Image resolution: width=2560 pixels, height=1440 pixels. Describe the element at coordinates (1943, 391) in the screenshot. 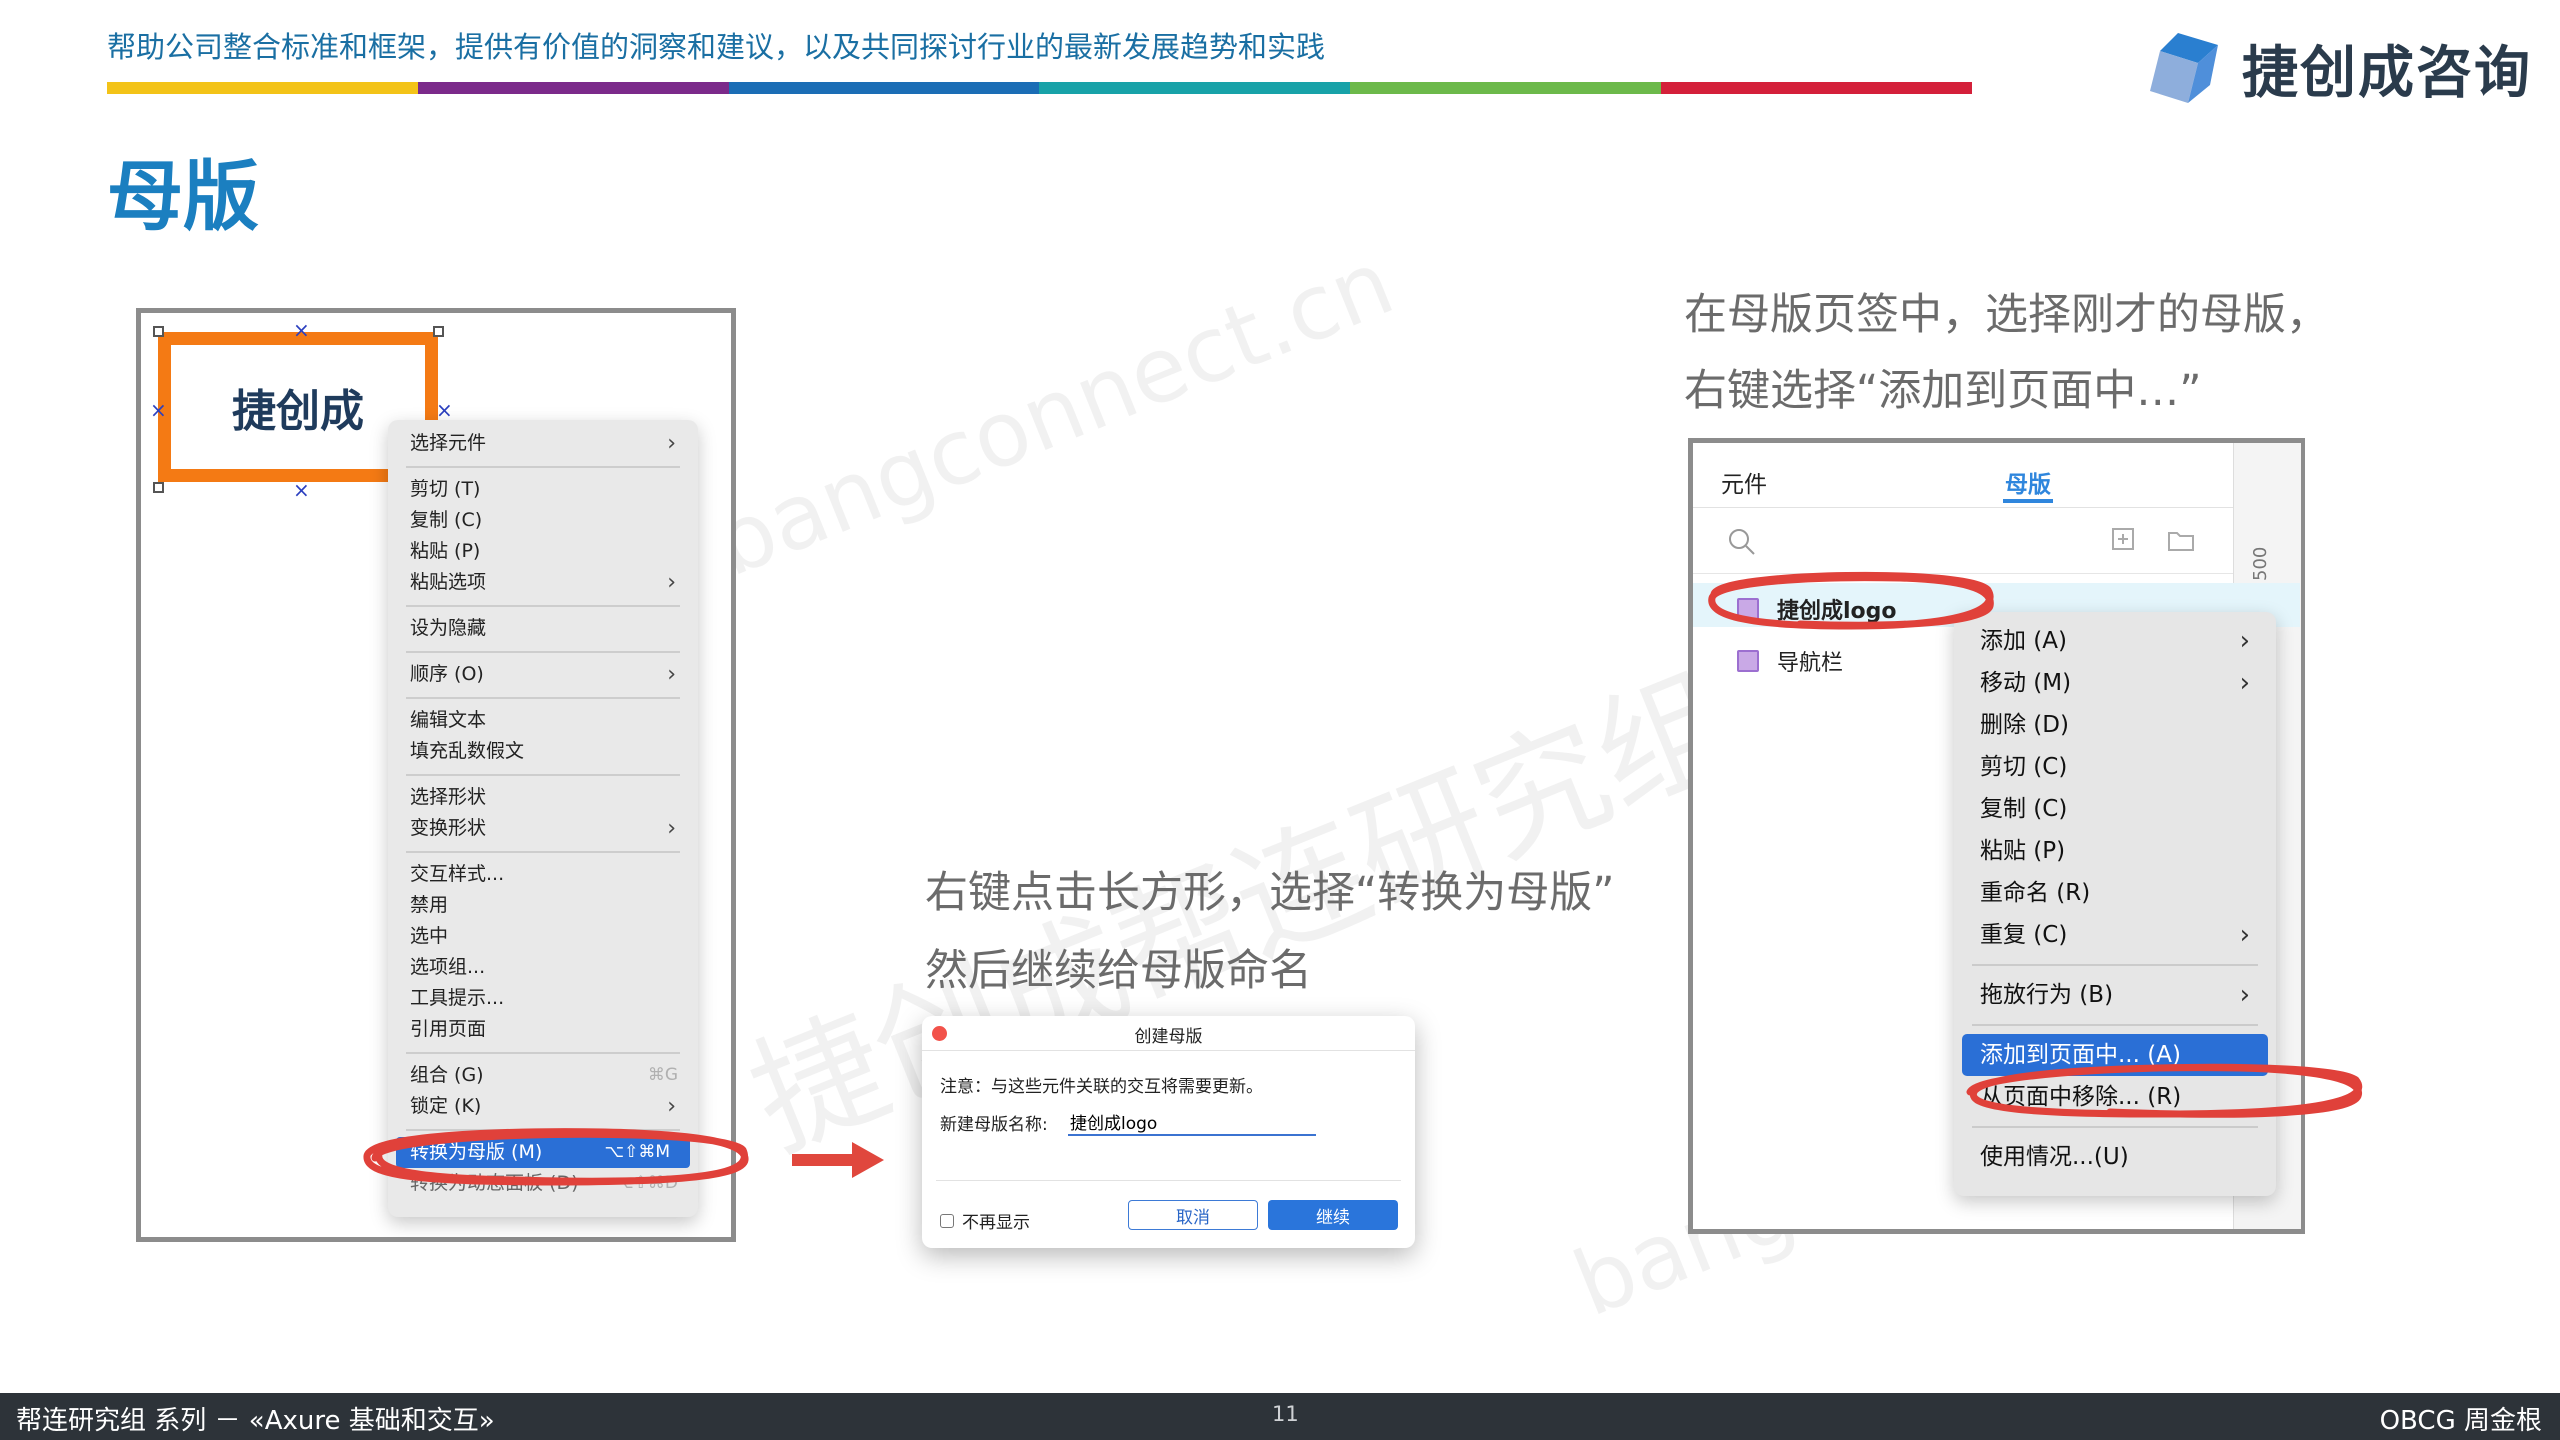

I see `caption-step-2b: 右键选择“添加到页面中…”` at that location.